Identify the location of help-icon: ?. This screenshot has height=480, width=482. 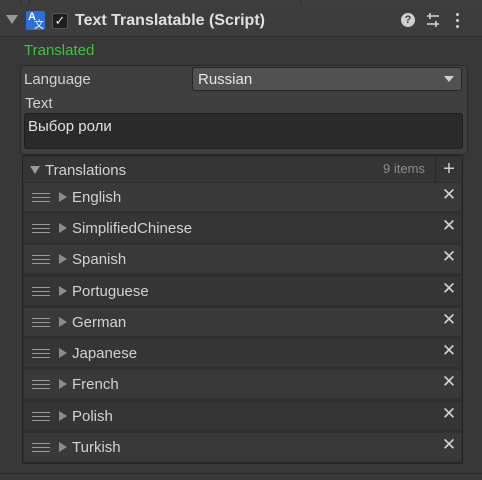
(408, 20).